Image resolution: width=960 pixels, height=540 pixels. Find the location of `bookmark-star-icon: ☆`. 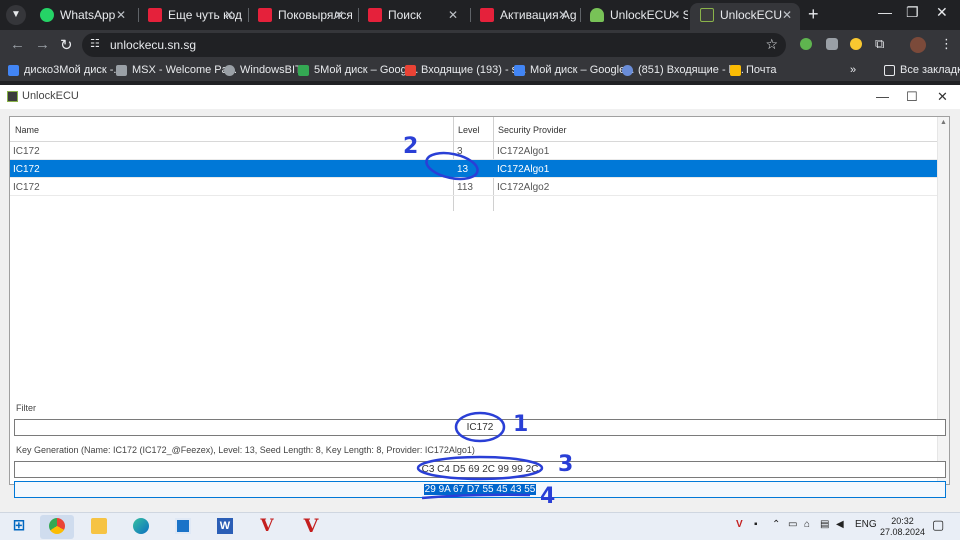

bookmark-star-icon: ☆ is located at coordinates (771, 44).